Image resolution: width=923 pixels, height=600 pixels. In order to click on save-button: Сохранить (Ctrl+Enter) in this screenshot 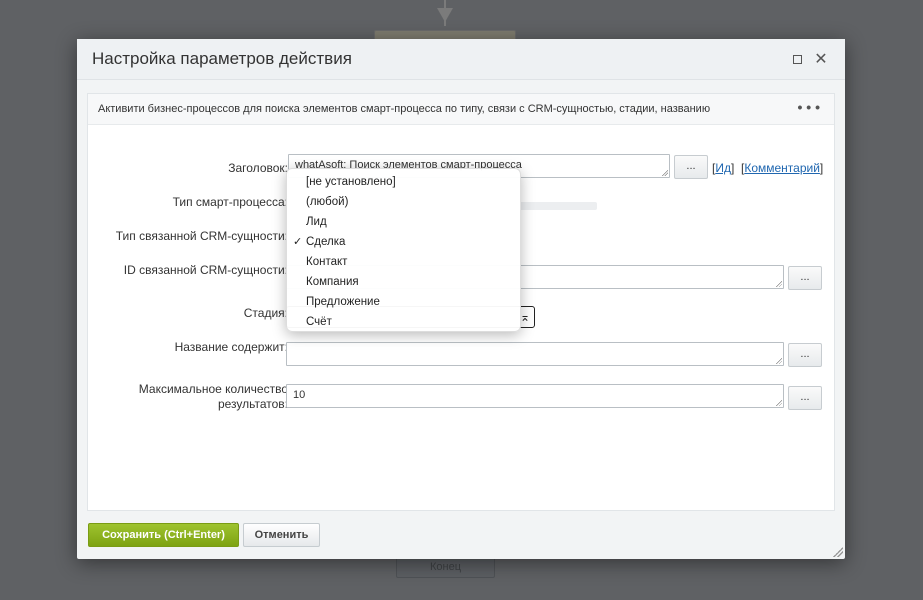, I will do `click(163, 535)`.